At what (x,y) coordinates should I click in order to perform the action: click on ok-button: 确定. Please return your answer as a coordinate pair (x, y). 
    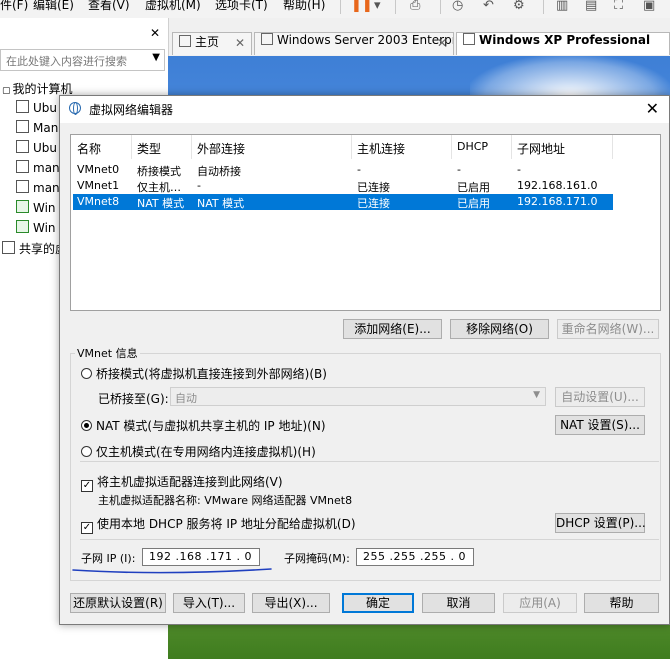
    Looking at the image, I should click on (378, 603).